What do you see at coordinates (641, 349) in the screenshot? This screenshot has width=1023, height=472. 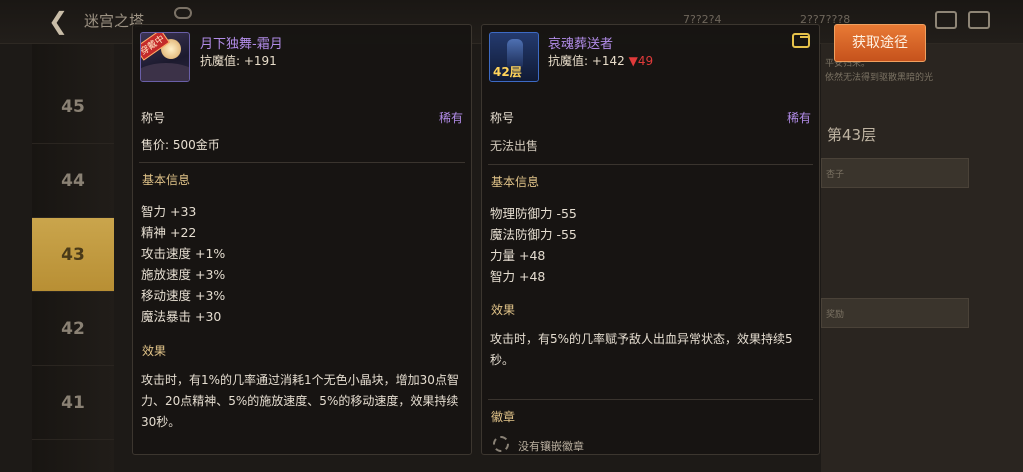 I see `effect-text: 攻击时，有5%的几率赋予敌人出血异常状态，效果持续5秒。` at bounding box center [641, 349].